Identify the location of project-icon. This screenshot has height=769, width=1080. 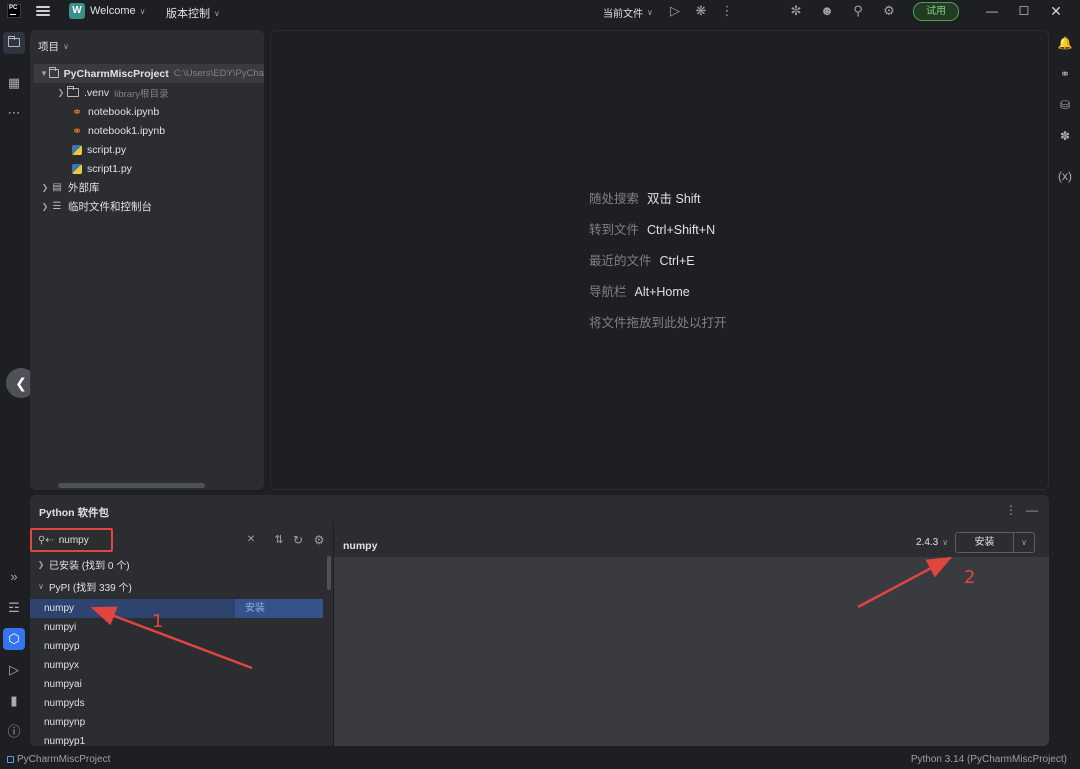
(10, 759).